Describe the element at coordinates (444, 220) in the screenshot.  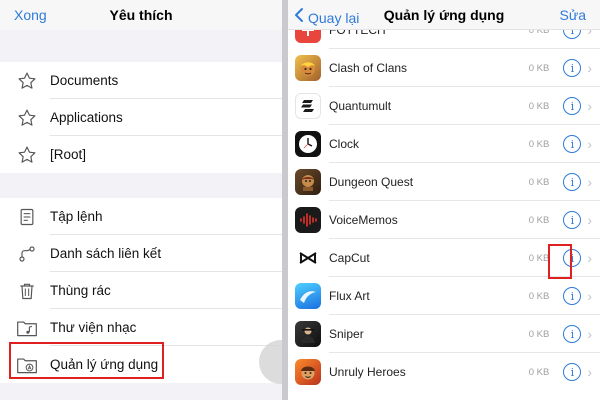
I see `app-row-voicememos: VoiceMemos 0 KB i ›` at that location.